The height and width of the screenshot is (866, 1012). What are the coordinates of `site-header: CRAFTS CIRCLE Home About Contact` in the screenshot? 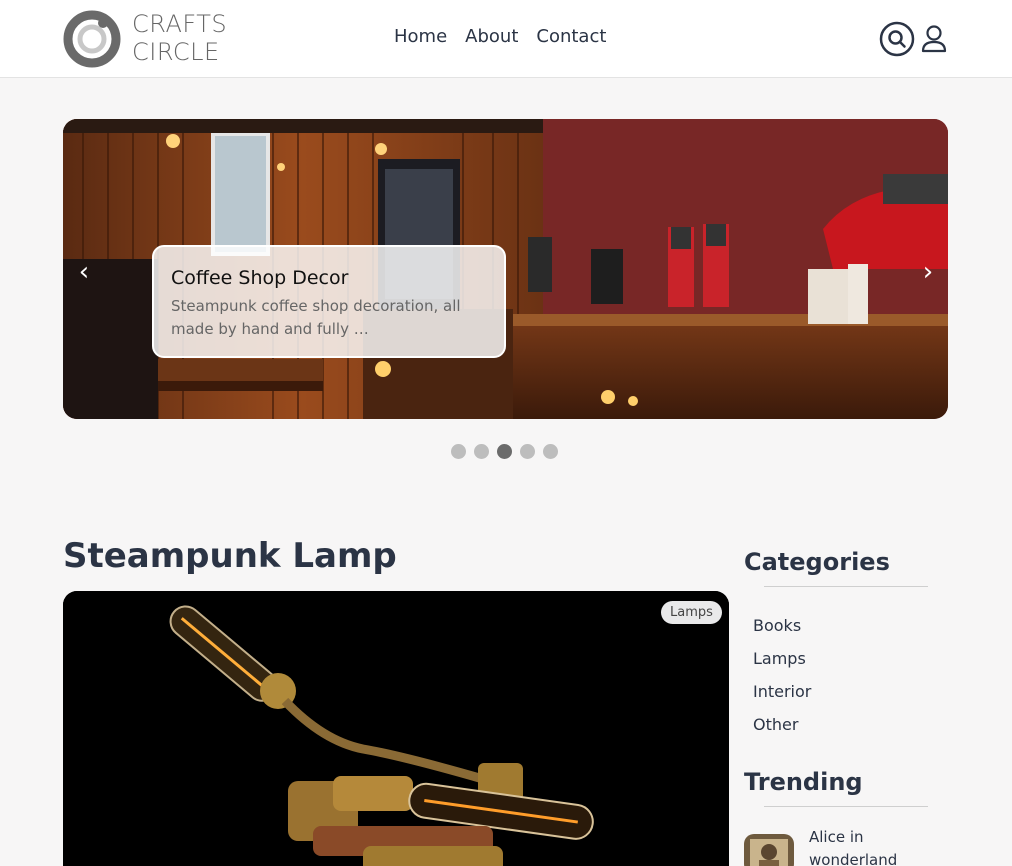 It's located at (506, 39).